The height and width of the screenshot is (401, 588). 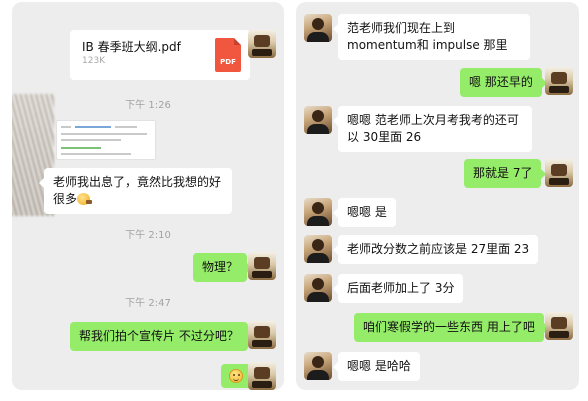 I want to click on message-text: 嗯嗯 是哈哈, so click(x=379, y=366).